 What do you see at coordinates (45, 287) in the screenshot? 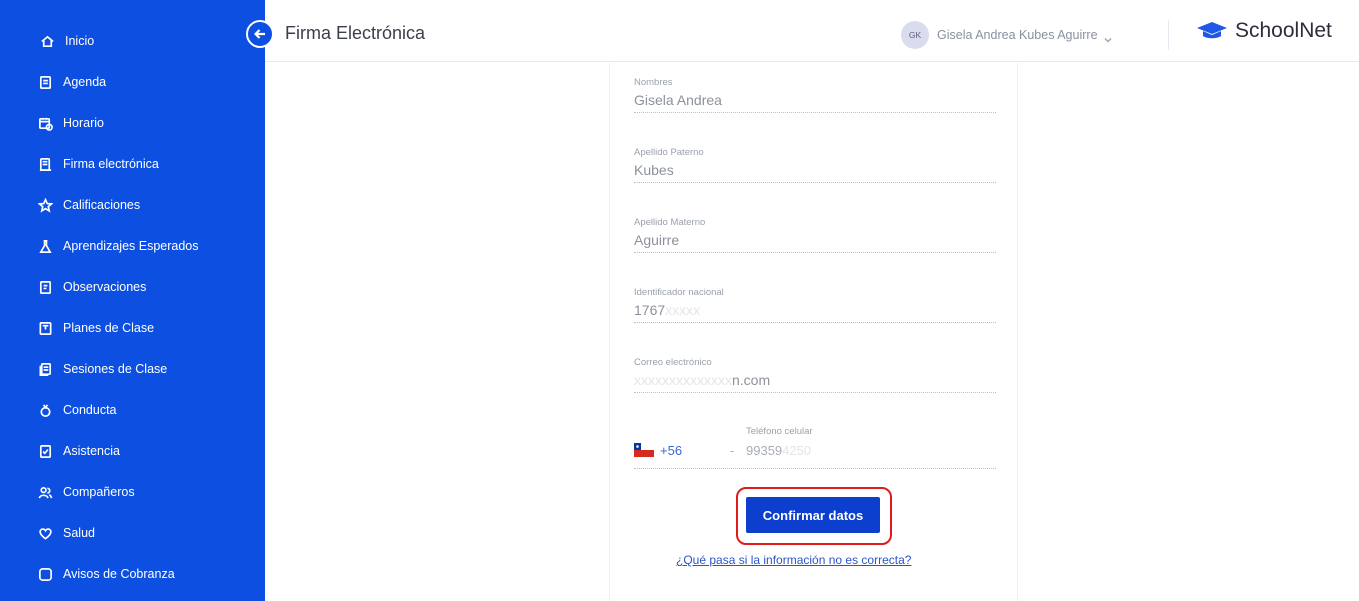
I see `note-icon` at bounding box center [45, 287].